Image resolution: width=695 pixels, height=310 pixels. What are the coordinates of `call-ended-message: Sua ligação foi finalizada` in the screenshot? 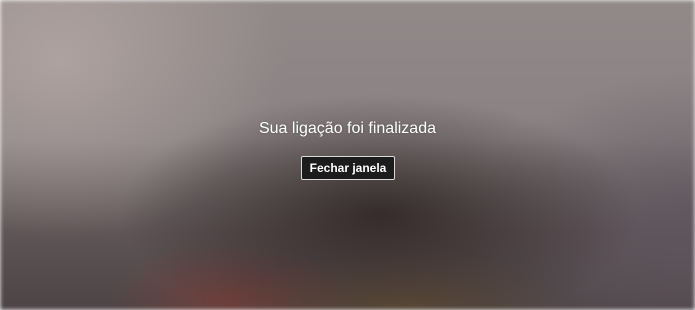 It's located at (347, 128).